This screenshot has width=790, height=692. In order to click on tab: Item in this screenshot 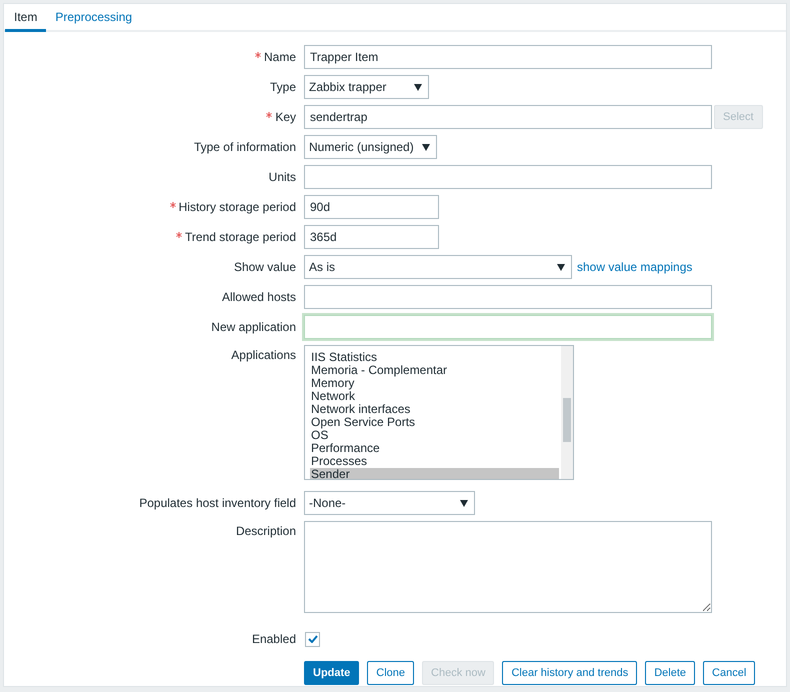, I will do `click(25, 18)`.